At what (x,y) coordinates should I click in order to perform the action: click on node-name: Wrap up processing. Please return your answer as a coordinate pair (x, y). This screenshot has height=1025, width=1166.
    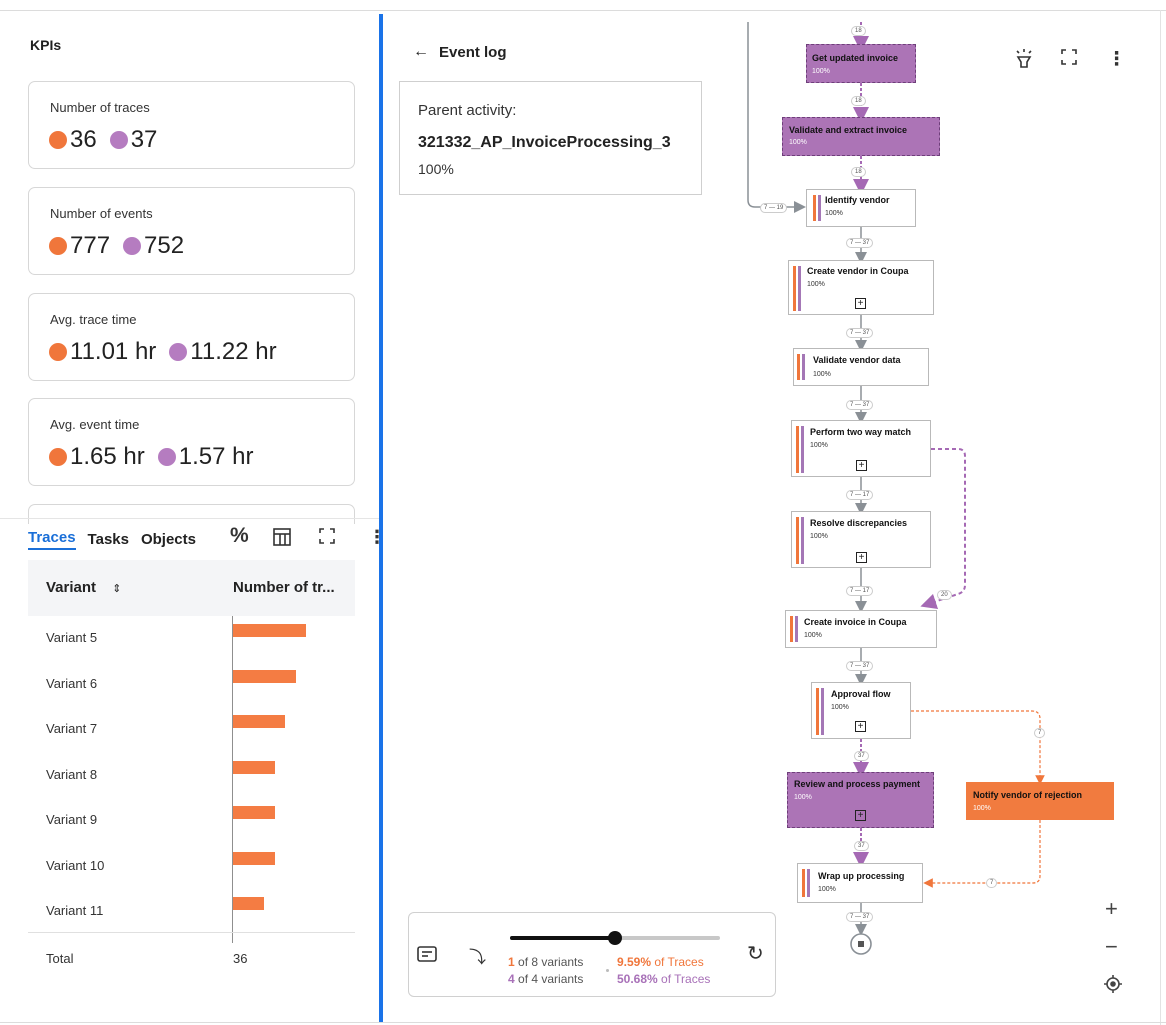
    Looking at the image, I should click on (861, 876).